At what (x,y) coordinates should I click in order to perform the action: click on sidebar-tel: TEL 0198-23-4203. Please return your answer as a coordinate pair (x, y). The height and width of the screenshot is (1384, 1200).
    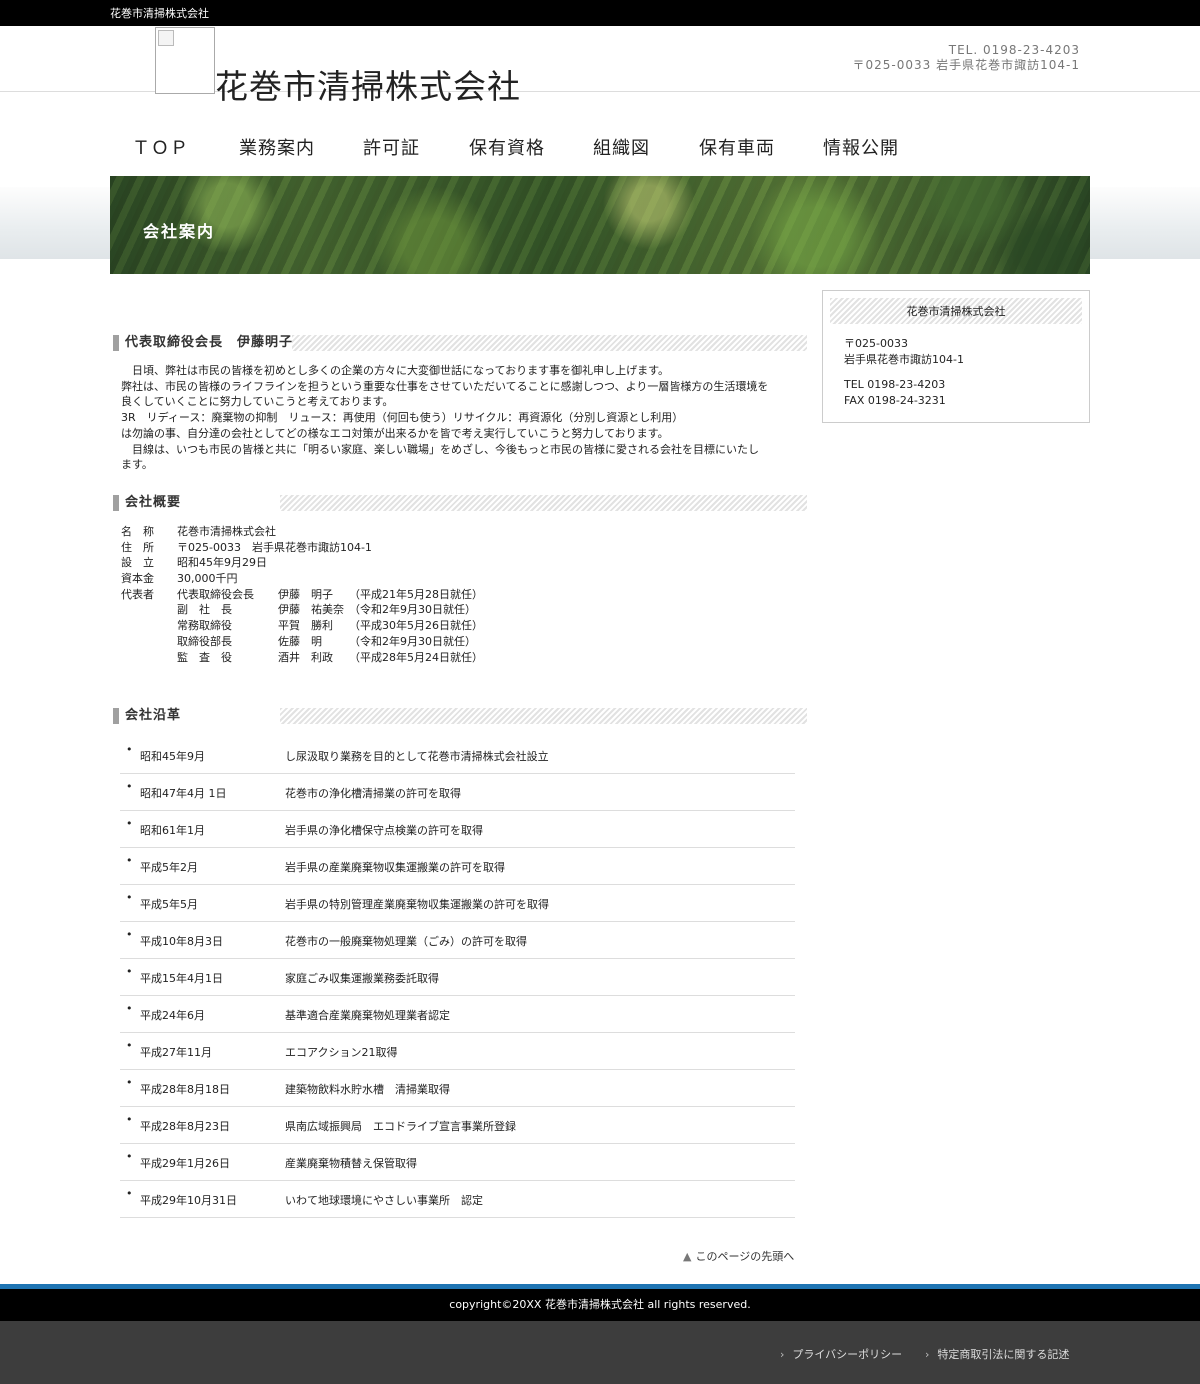
    Looking at the image, I should click on (895, 384).